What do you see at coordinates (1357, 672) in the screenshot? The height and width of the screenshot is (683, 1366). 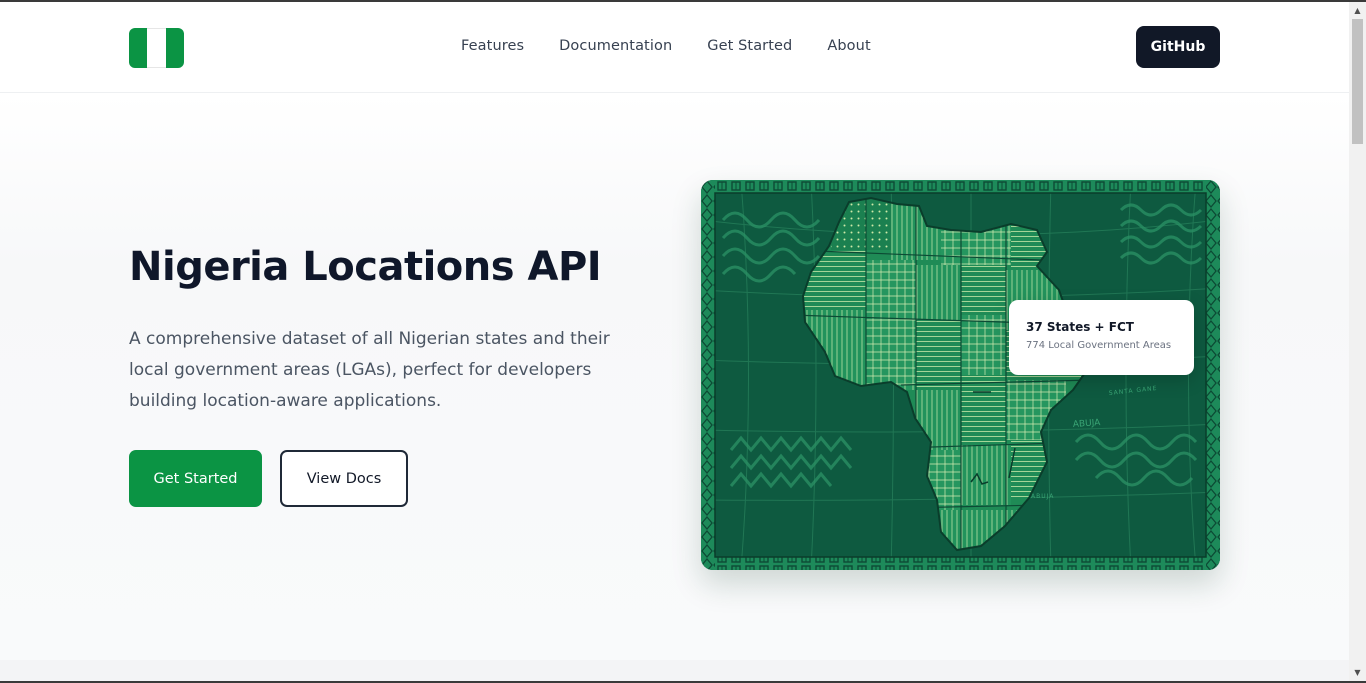 I see `scroll-down-arrow-icon: ▼` at bounding box center [1357, 672].